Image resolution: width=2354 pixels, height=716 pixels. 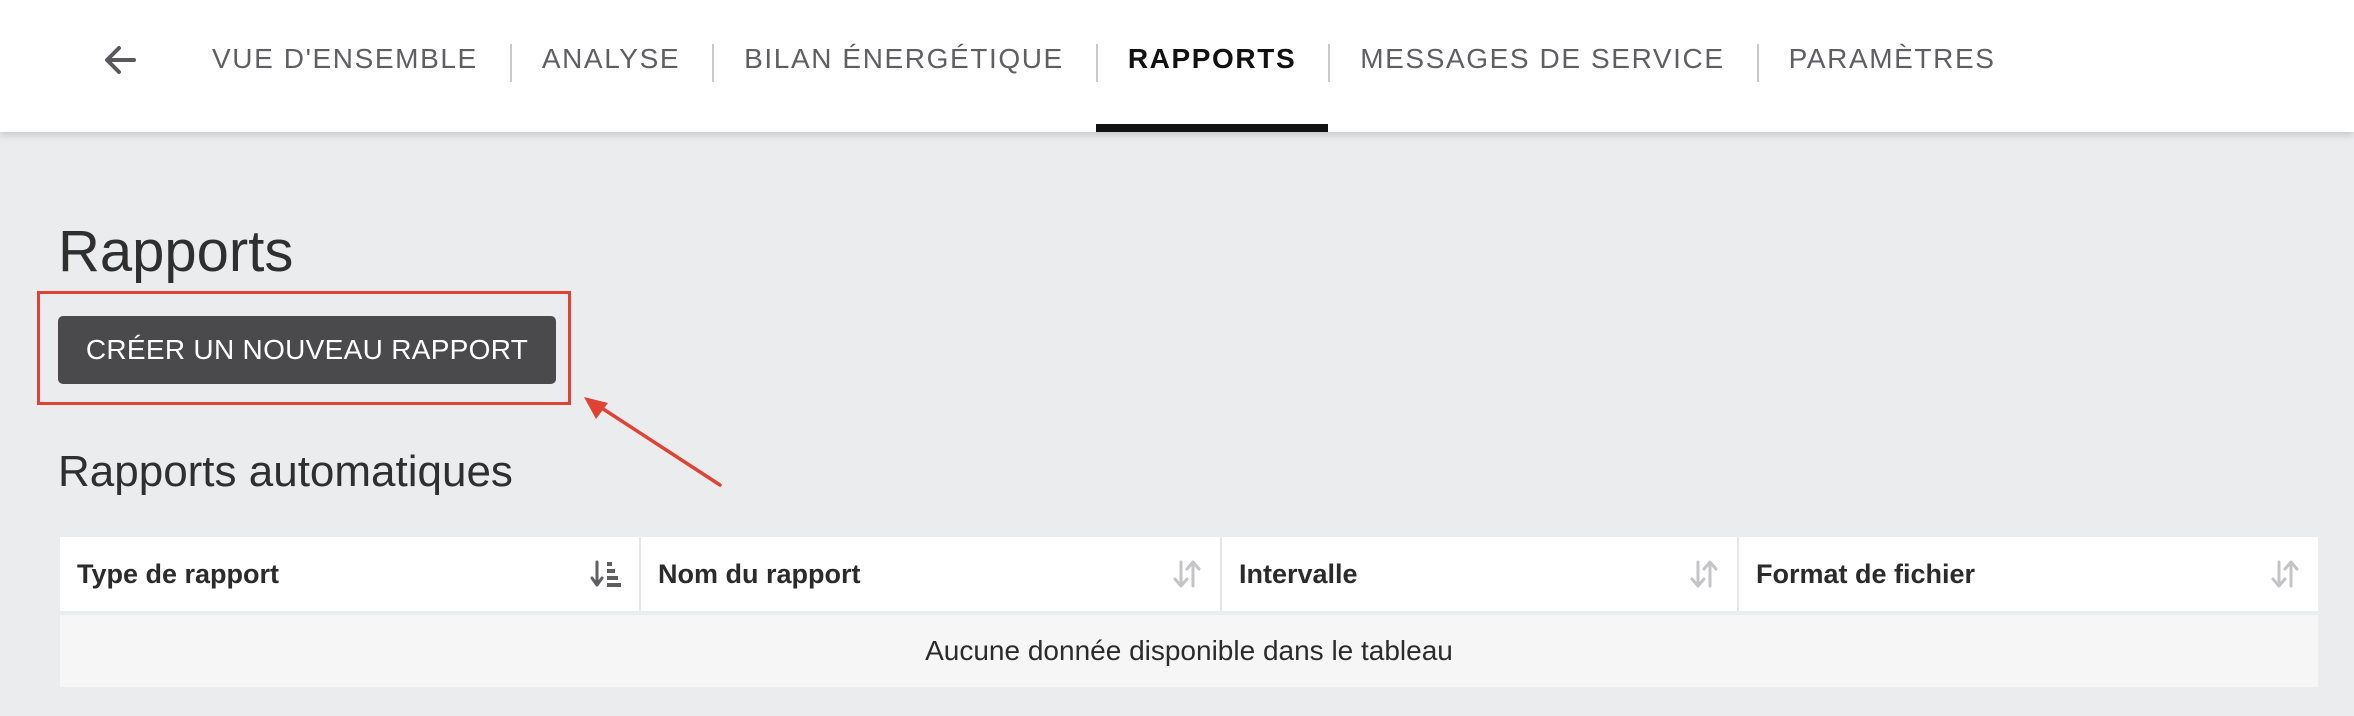 I want to click on tab-analyse: ANALYSE, so click(x=610, y=66).